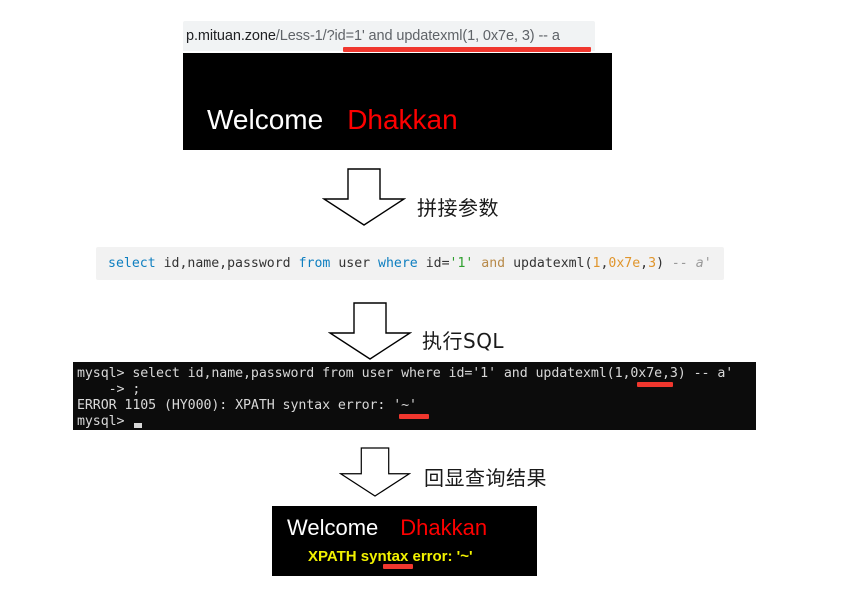 The image size is (857, 614). Describe the element at coordinates (105, 421) in the screenshot. I see `terminal-line-4: mysql>` at that location.